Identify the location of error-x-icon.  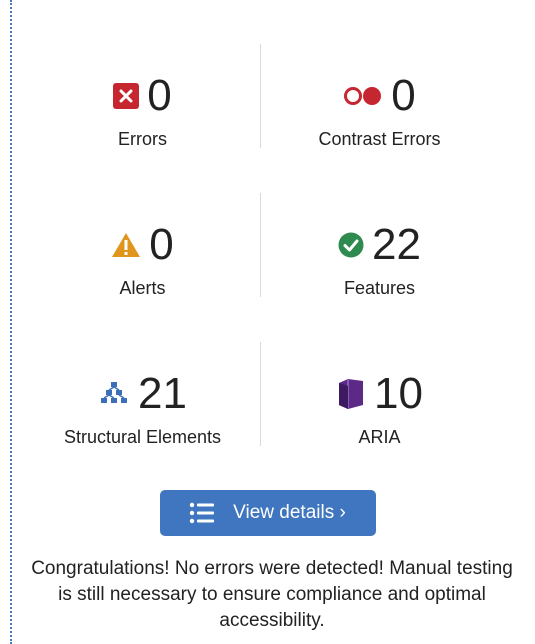
(126, 96).